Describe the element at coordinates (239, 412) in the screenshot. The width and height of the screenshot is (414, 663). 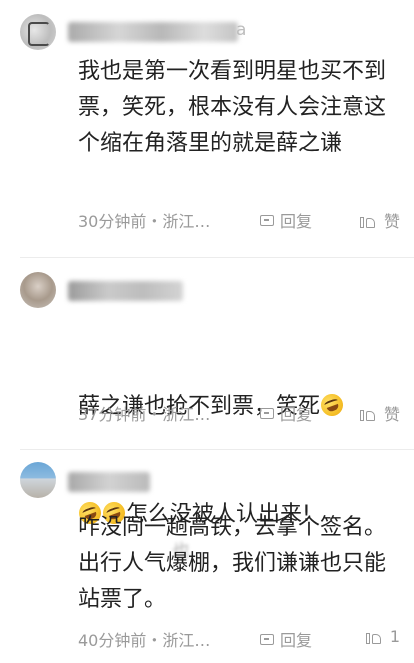
I see `comment-meta: 37分钟前・浙江… 回复 赞` at that location.